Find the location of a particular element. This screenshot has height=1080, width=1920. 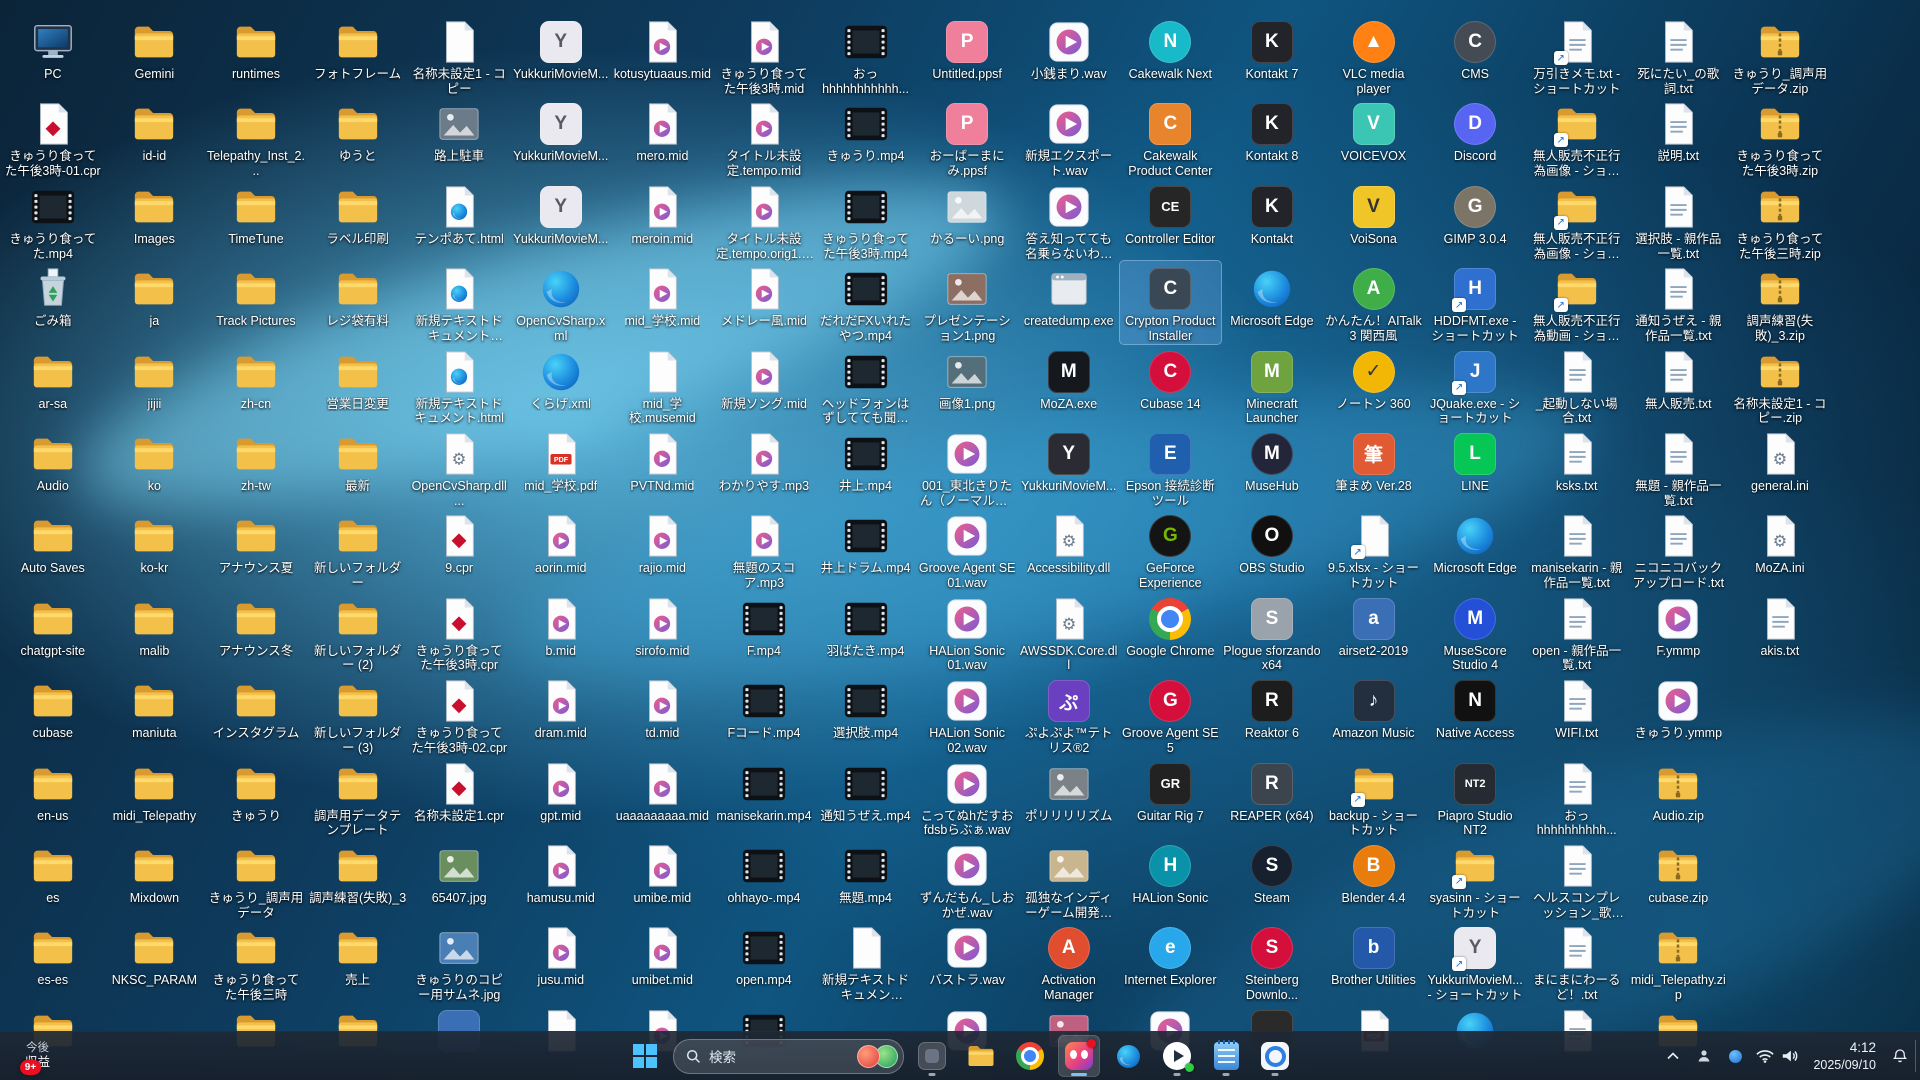

desktop-icon: 無題.mp4 is located at coordinates (866, 879).